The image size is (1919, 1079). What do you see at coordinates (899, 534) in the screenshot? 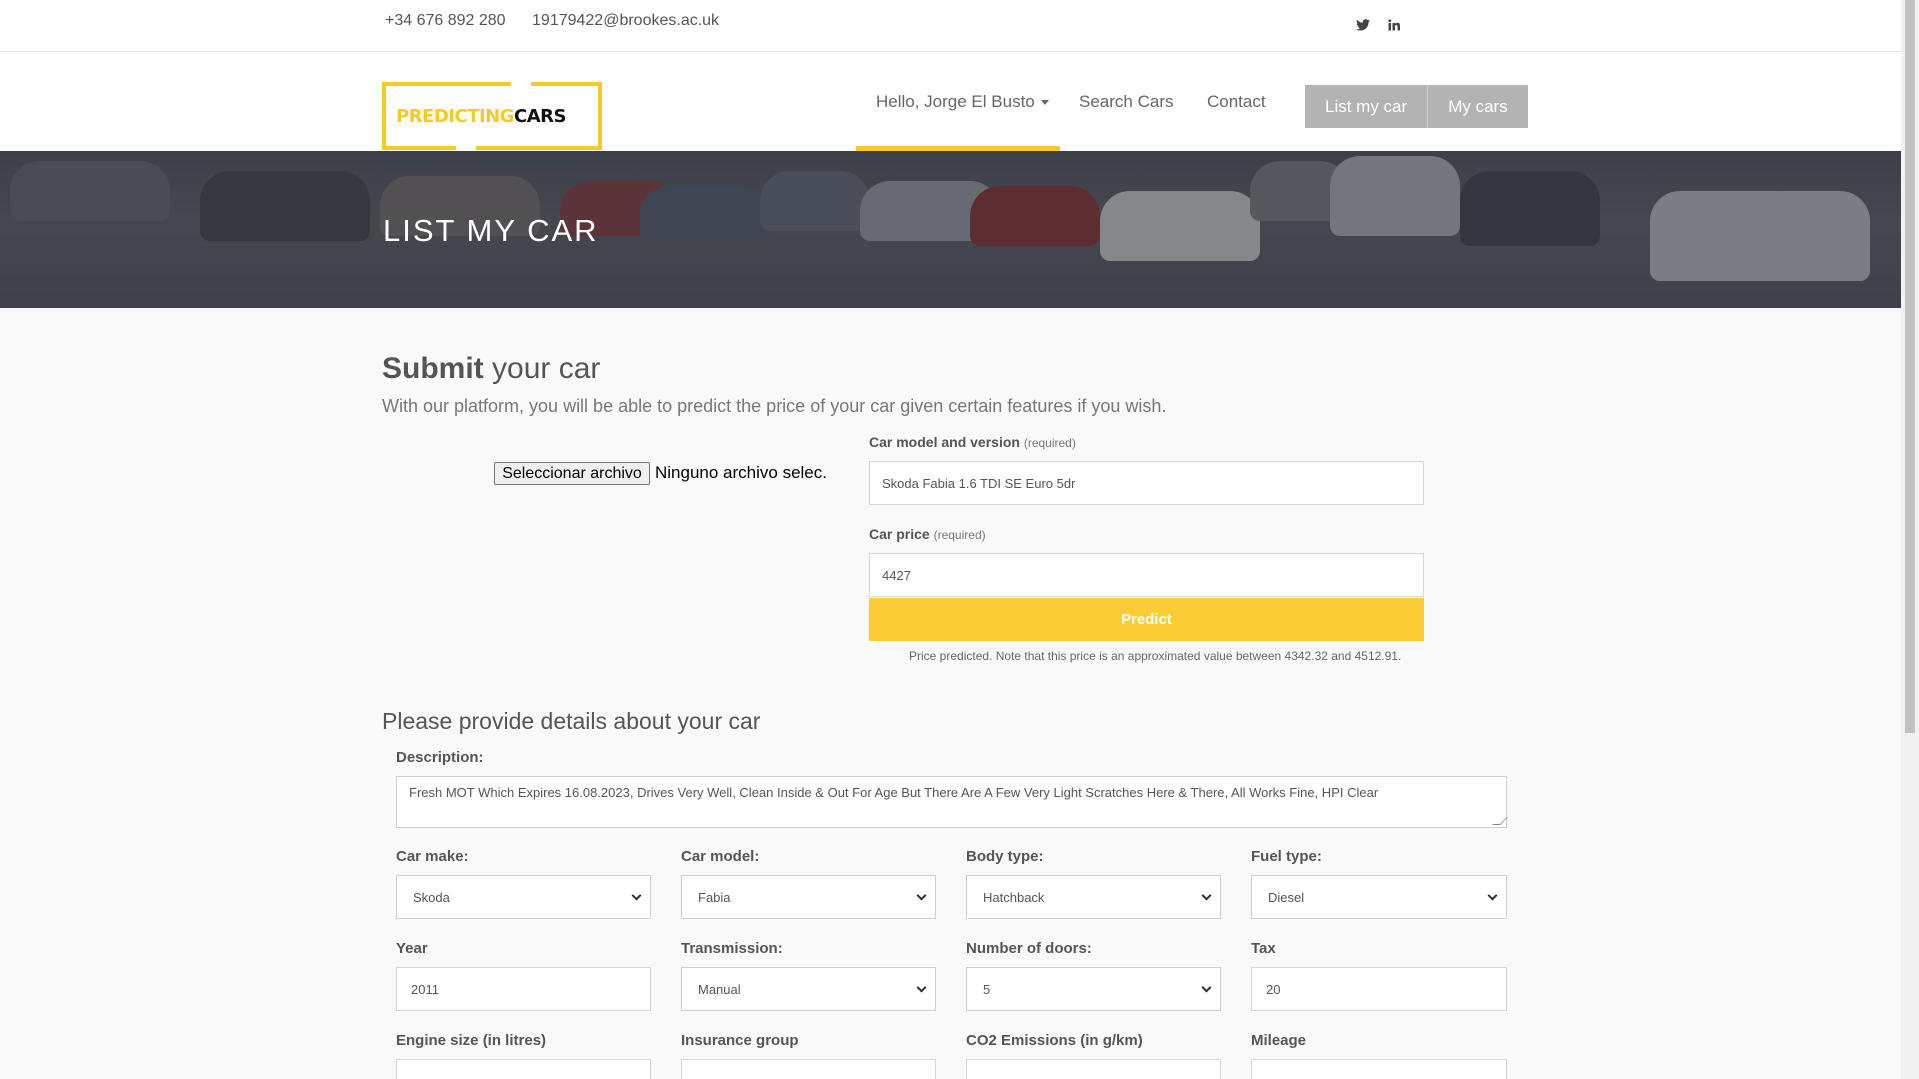
I see `label-text: Car price` at bounding box center [899, 534].